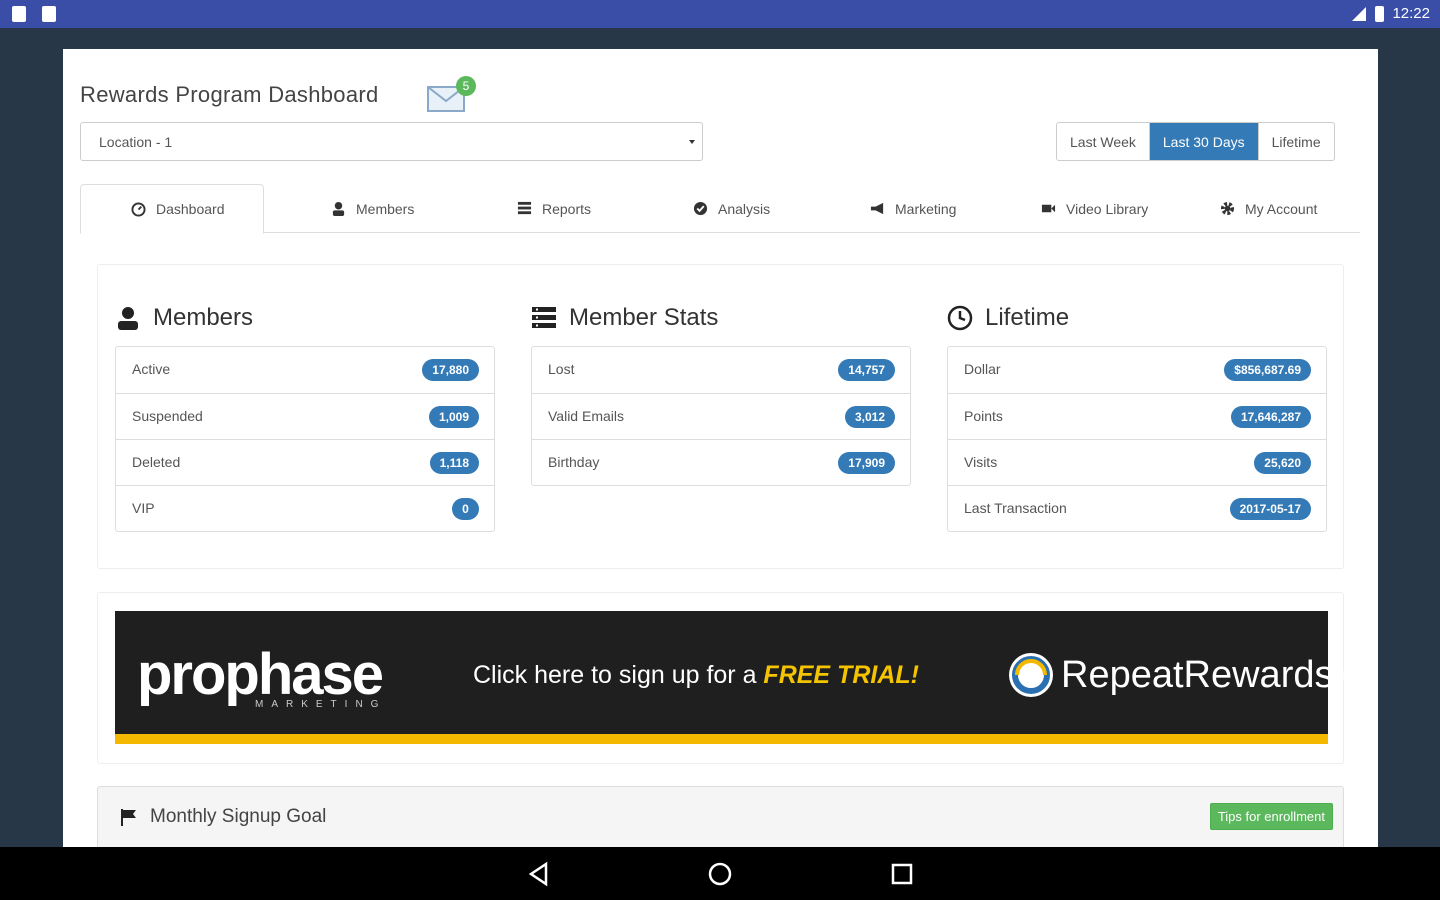 Image resolution: width=1440 pixels, height=900 pixels. I want to click on lifetime-heading: Lifetime, so click(1137, 318).